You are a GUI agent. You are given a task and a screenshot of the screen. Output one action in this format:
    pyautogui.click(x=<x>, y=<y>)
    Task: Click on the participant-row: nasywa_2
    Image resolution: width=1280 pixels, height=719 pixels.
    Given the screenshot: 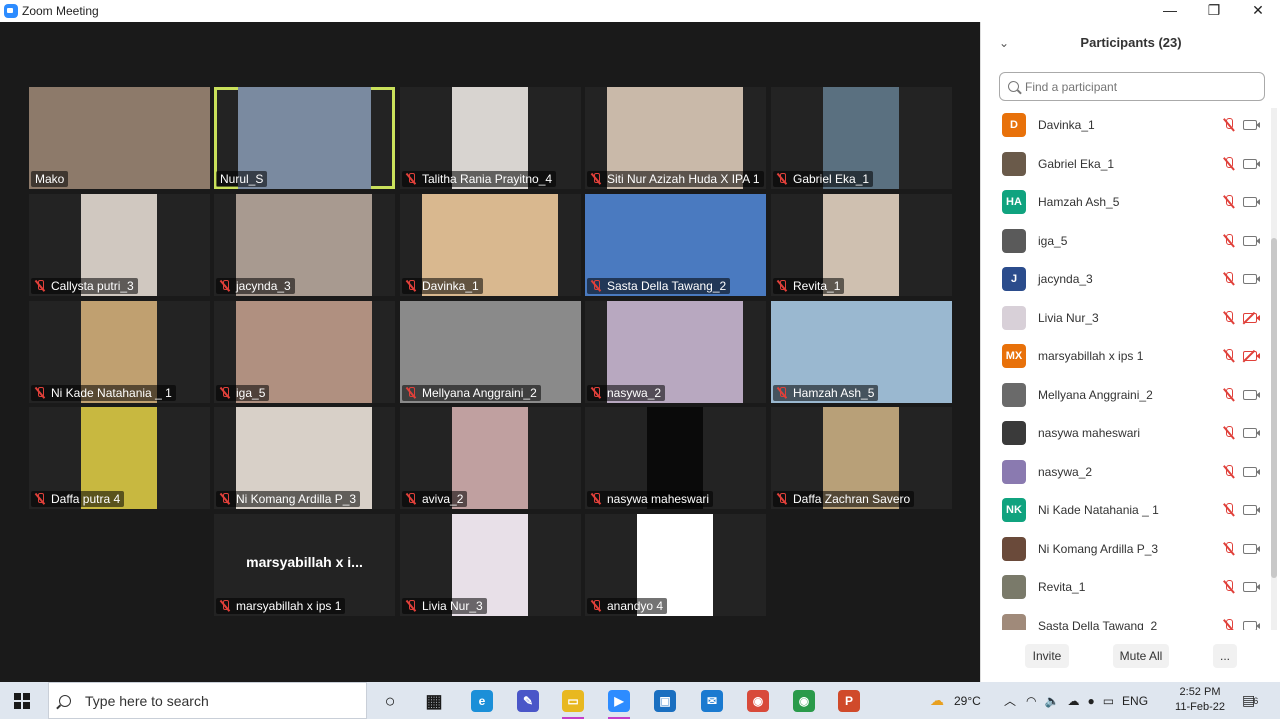 What is the action you would take?
    pyautogui.click(x=1126, y=472)
    